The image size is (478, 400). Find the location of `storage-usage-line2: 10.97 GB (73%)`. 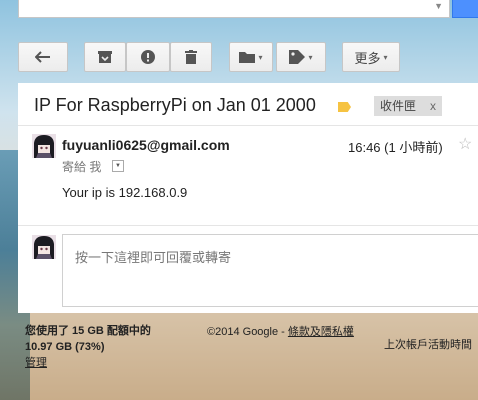

storage-usage-line2: 10.97 GB (73%) is located at coordinates (65, 347).